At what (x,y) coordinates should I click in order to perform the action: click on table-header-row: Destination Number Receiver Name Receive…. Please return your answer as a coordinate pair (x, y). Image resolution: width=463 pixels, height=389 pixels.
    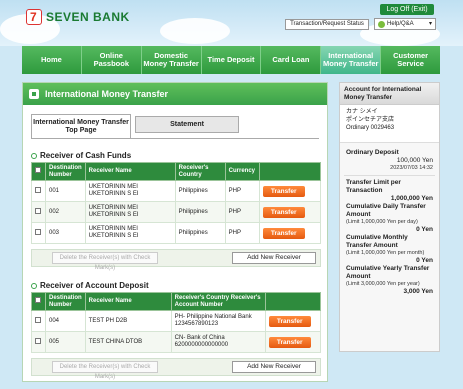
    Looking at the image, I should click on (176, 301).